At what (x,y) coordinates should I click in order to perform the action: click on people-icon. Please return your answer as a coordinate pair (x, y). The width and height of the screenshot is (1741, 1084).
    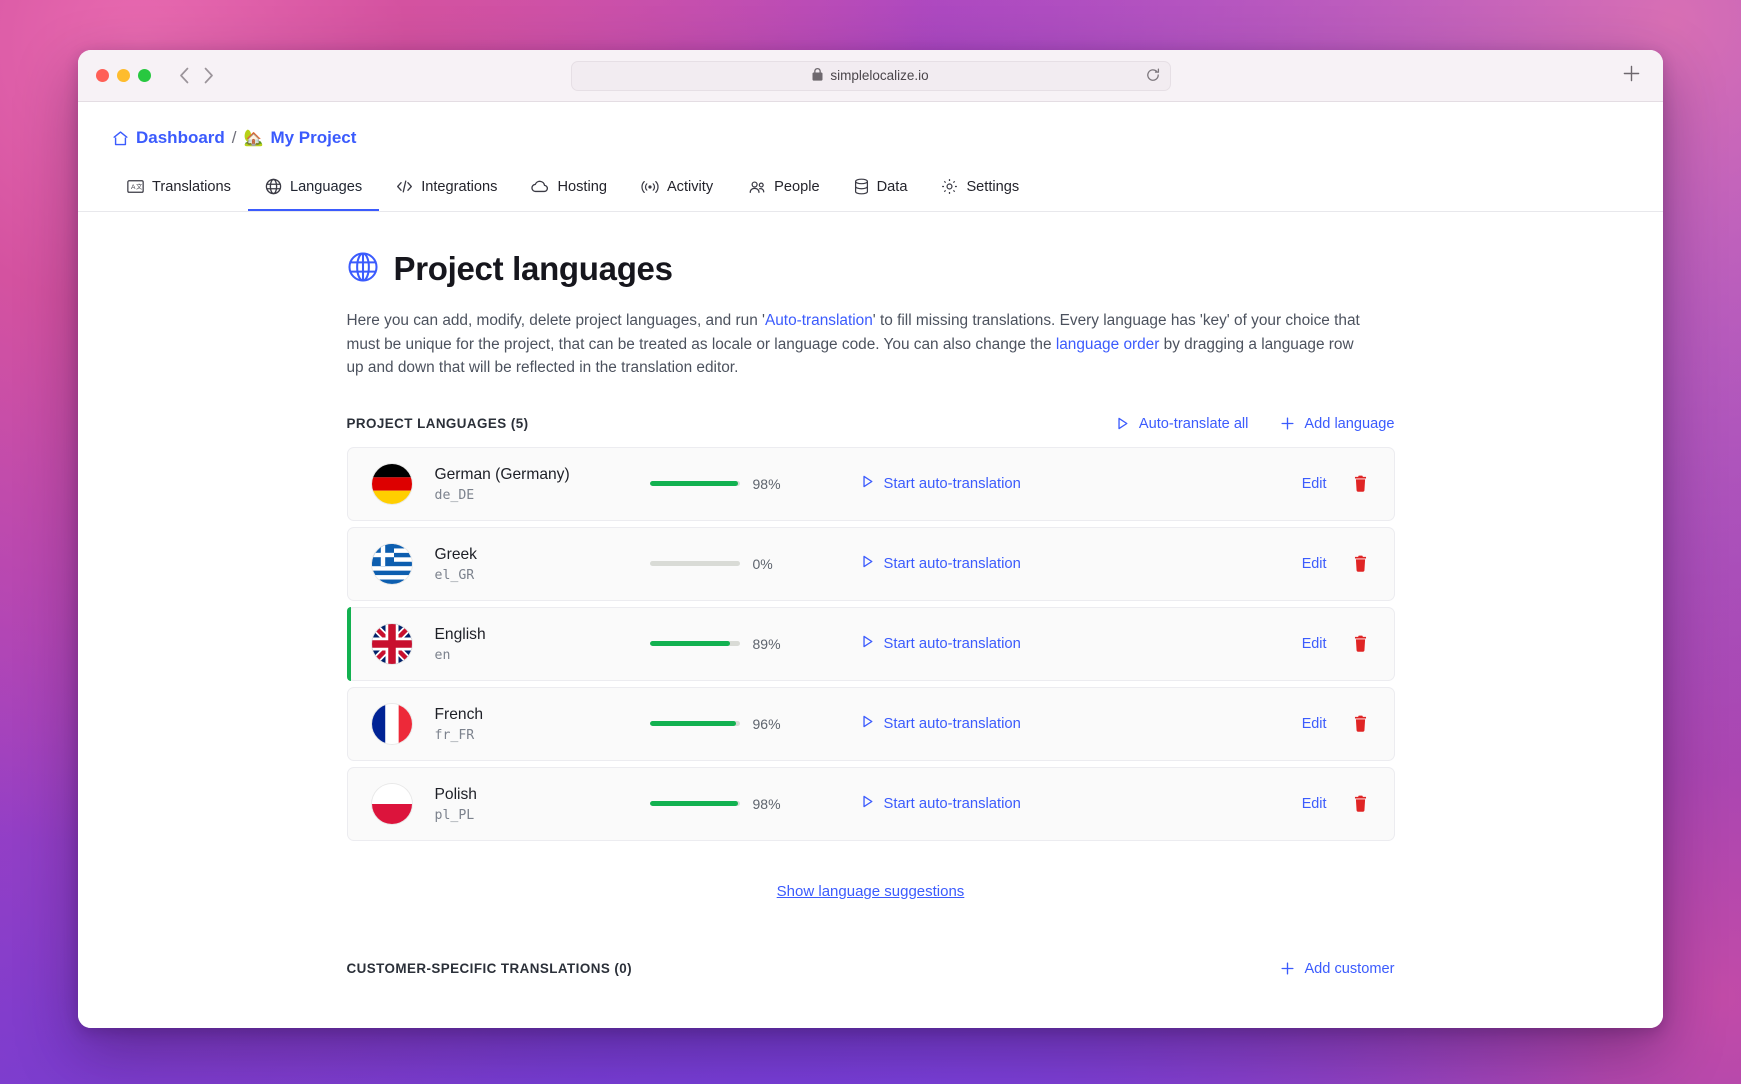
    Looking at the image, I should click on (756, 187).